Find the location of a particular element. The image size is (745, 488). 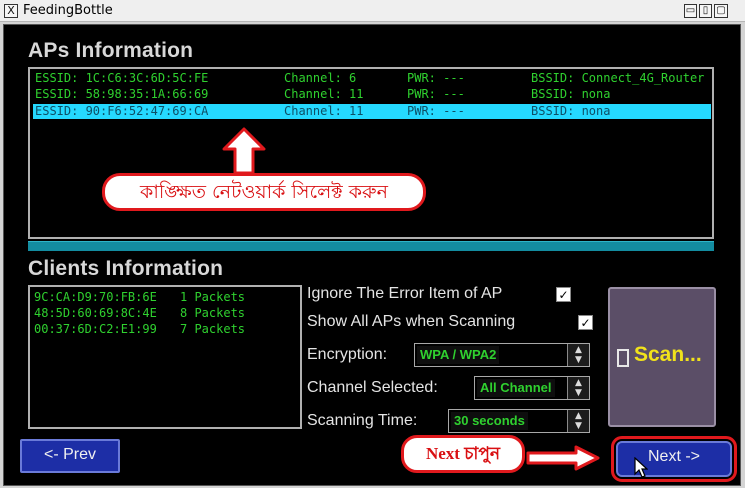

scan-indicator-icon is located at coordinates (623, 358).